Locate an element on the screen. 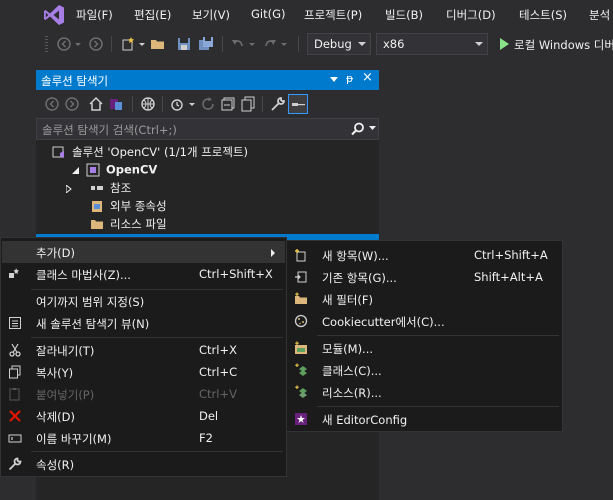 The height and width of the screenshot is (500, 613). submenu-item-new-item: 새 항목(W)... Ctrl+Shift+A is located at coordinates (424, 255).